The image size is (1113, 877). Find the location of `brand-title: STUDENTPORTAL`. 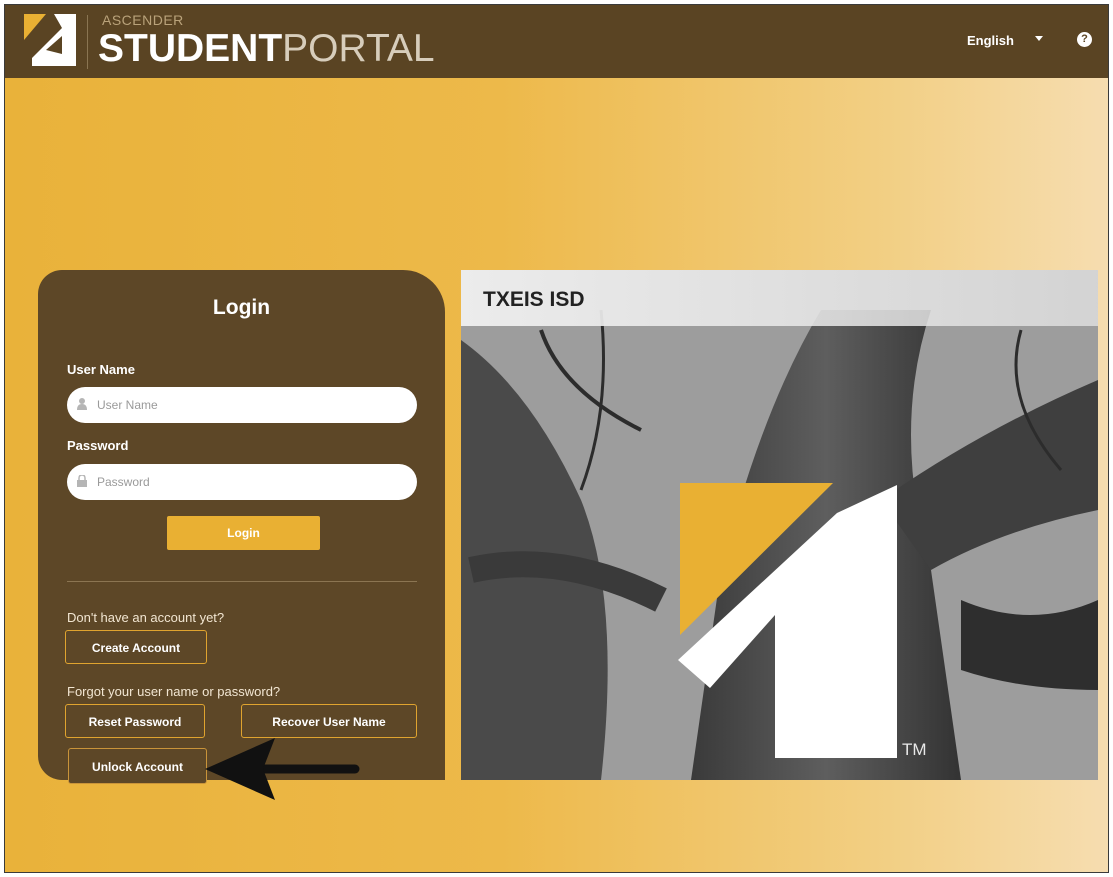

brand-title: STUDENTPORTAL is located at coordinates (266, 49).